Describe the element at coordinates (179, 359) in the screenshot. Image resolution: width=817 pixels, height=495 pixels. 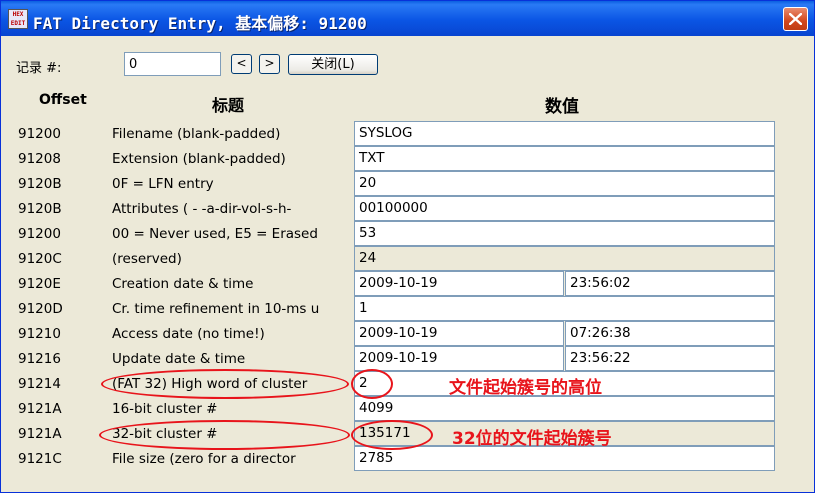
I see `row-label: Update date & time` at that location.